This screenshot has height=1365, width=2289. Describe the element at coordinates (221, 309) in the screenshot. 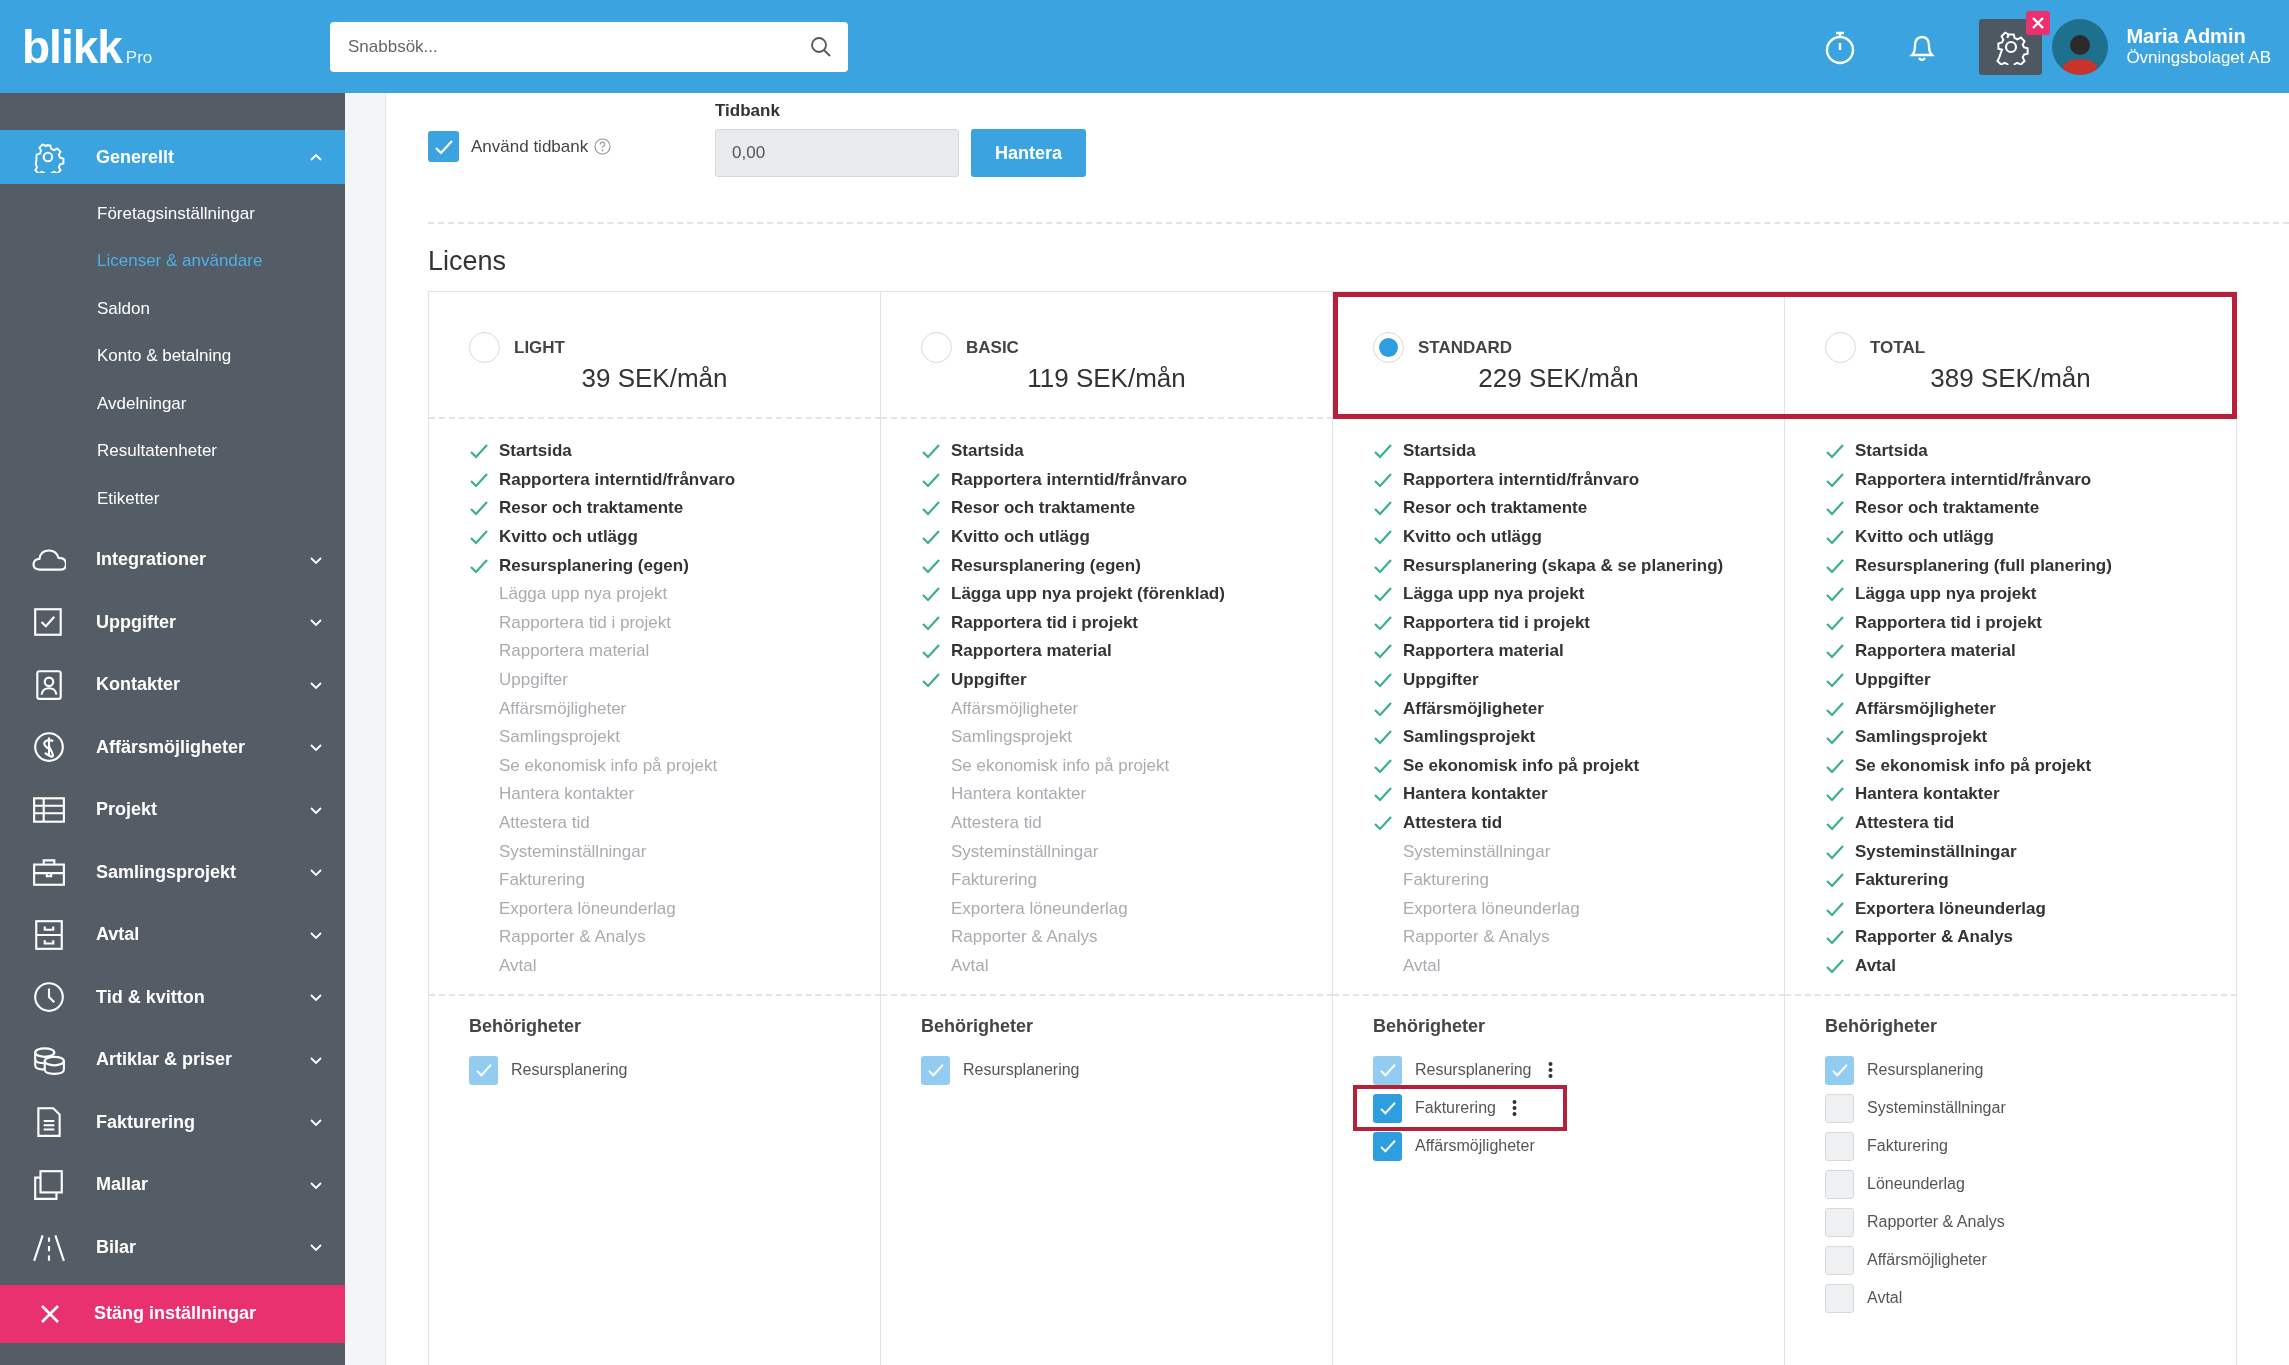

I see `sidebar-subitem: Saldon` at that location.